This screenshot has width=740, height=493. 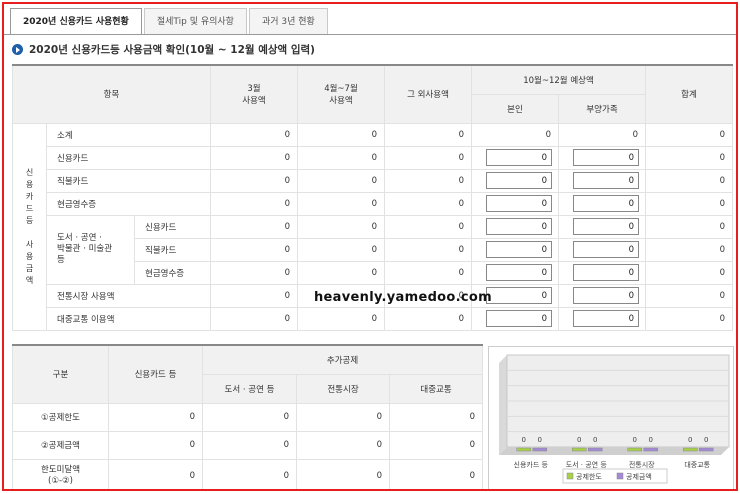 What do you see at coordinates (606, 272) in the screenshot?
I see `dependents-culture-cash-input` at bounding box center [606, 272].